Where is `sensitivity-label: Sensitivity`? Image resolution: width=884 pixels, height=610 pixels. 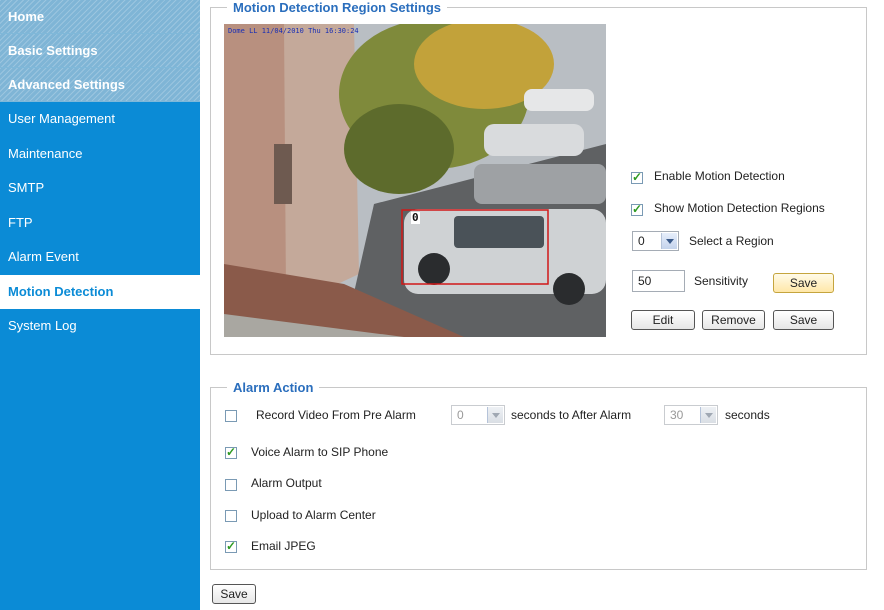
sensitivity-label: Sensitivity is located at coordinates (721, 281).